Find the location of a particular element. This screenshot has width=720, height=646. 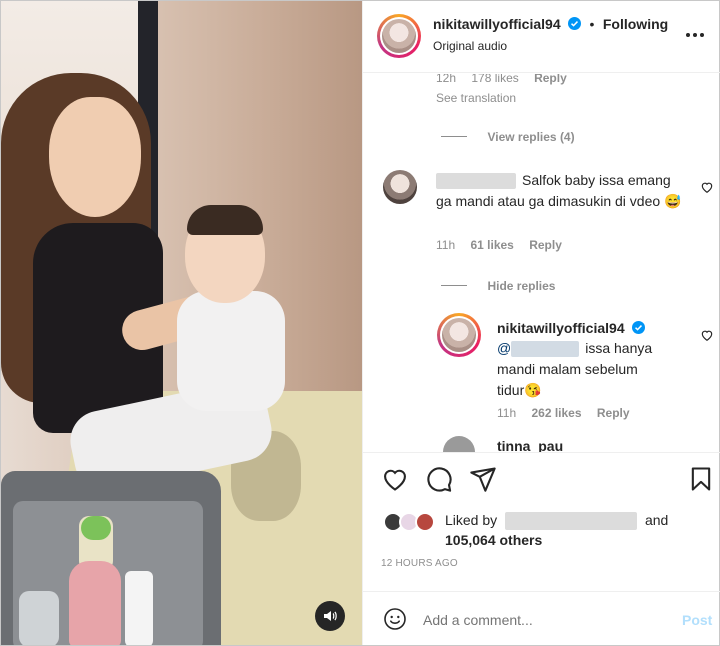

next-reply-username: tinna_pau is located at coordinates (530, 445).